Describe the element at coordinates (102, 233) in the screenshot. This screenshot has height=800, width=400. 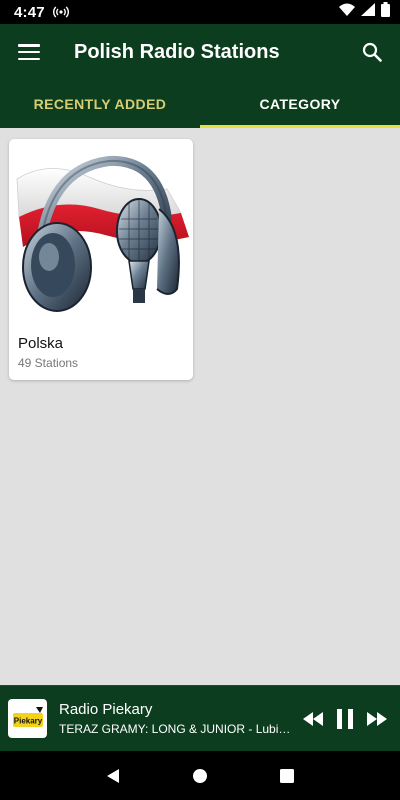
I see `polish-flag-headphones-microphone-image` at that location.